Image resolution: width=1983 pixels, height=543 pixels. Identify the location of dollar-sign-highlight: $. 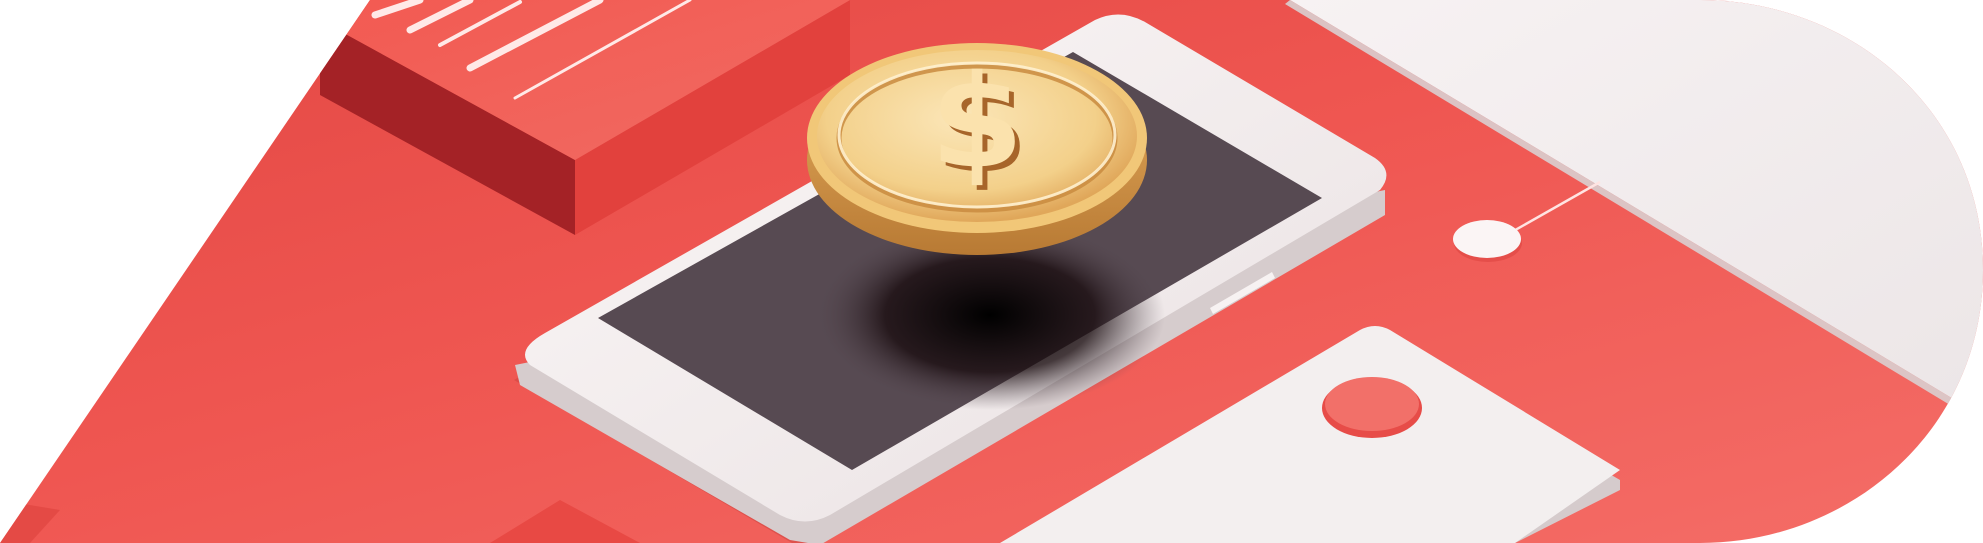
(977, 122).